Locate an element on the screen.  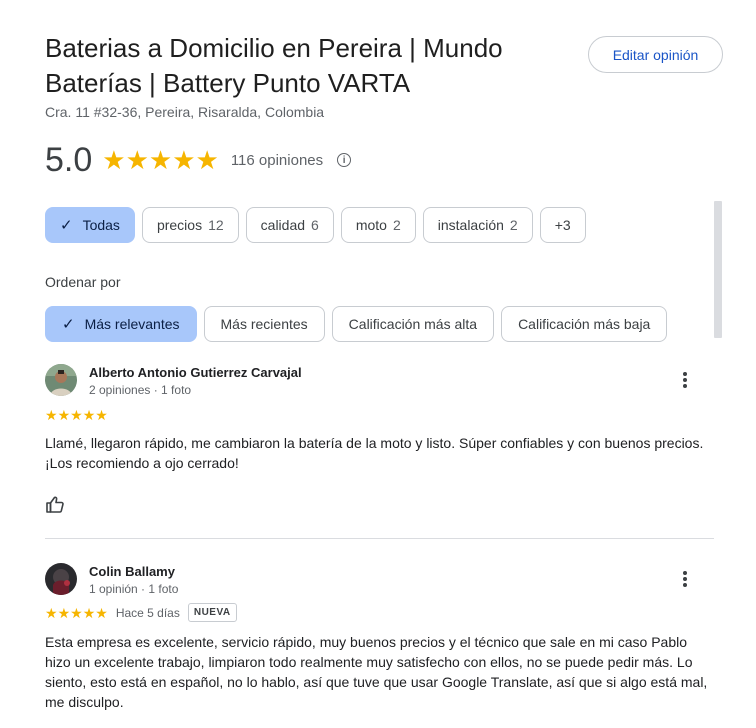
sort-chip-label: Calificación más alta is located at coordinates (413, 324).